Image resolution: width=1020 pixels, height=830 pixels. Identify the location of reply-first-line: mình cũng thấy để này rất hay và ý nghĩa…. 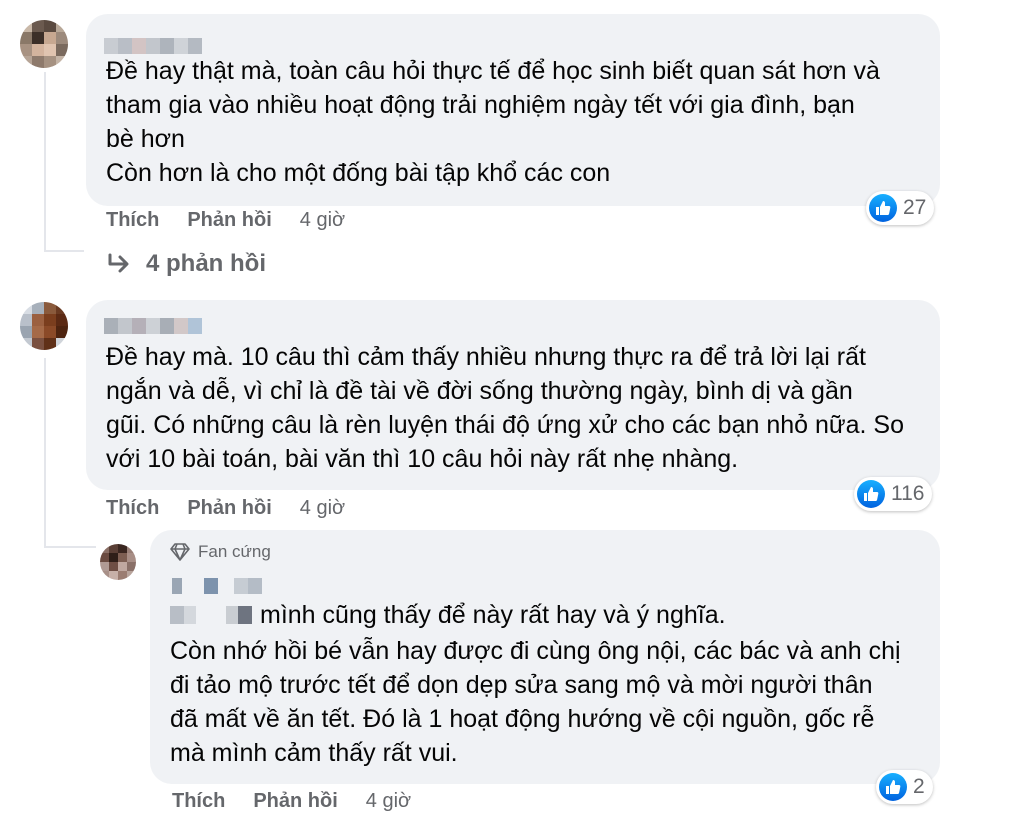
(448, 615).